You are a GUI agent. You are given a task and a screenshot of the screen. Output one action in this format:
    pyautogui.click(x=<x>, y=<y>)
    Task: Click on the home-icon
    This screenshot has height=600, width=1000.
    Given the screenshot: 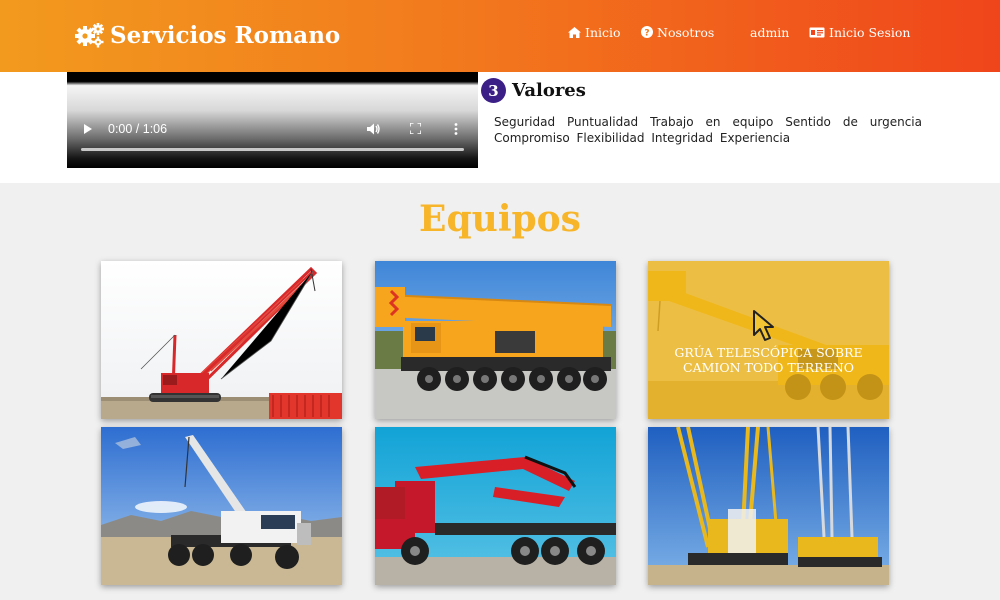 What is the action you would take?
    pyautogui.click(x=574, y=32)
    